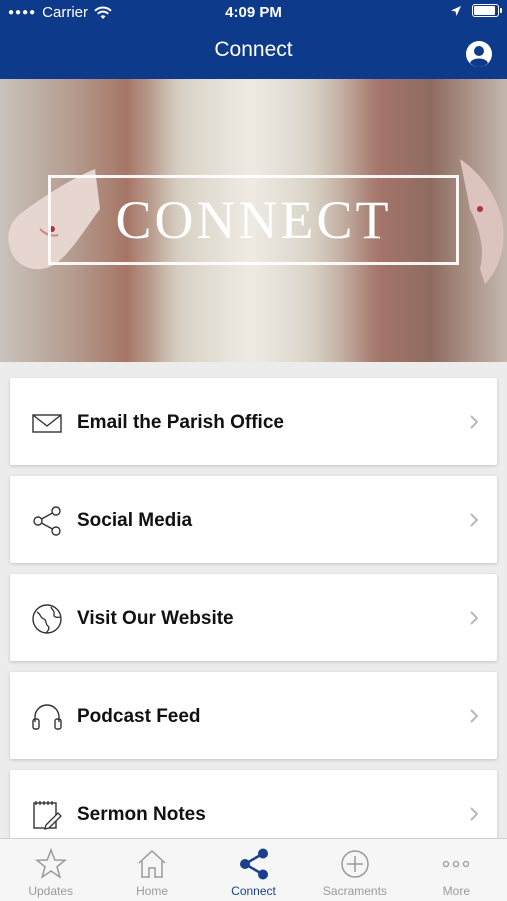 This screenshot has width=507, height=901. I want to click on tab-label: Updates, so click(51, 891).